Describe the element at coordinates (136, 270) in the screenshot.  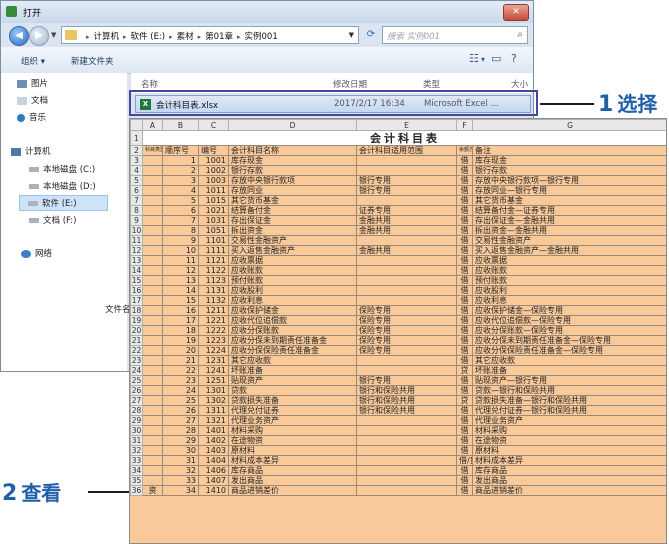
I see `row-header: 14` at that location.